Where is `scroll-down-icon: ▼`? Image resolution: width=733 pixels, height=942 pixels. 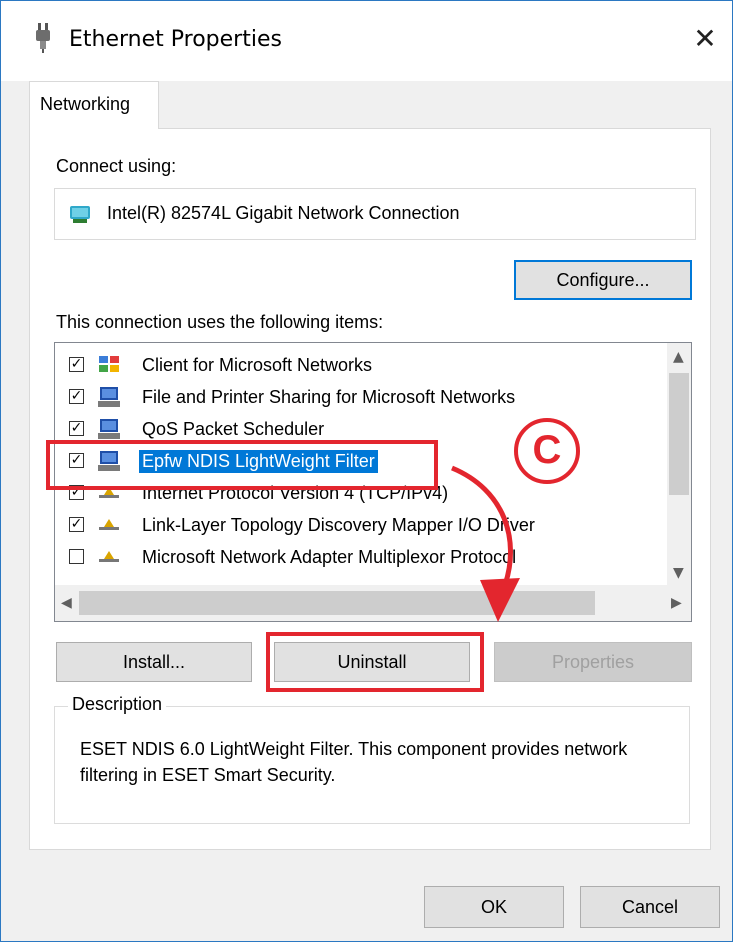
scroll-down-icon: ▼ is located at coordinates (678, 573).